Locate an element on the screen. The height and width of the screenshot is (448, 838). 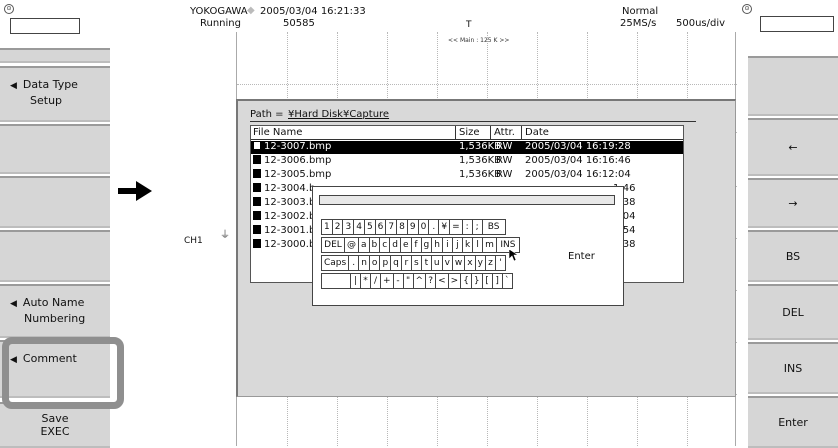
key: > is located at coordinates (454, 281).